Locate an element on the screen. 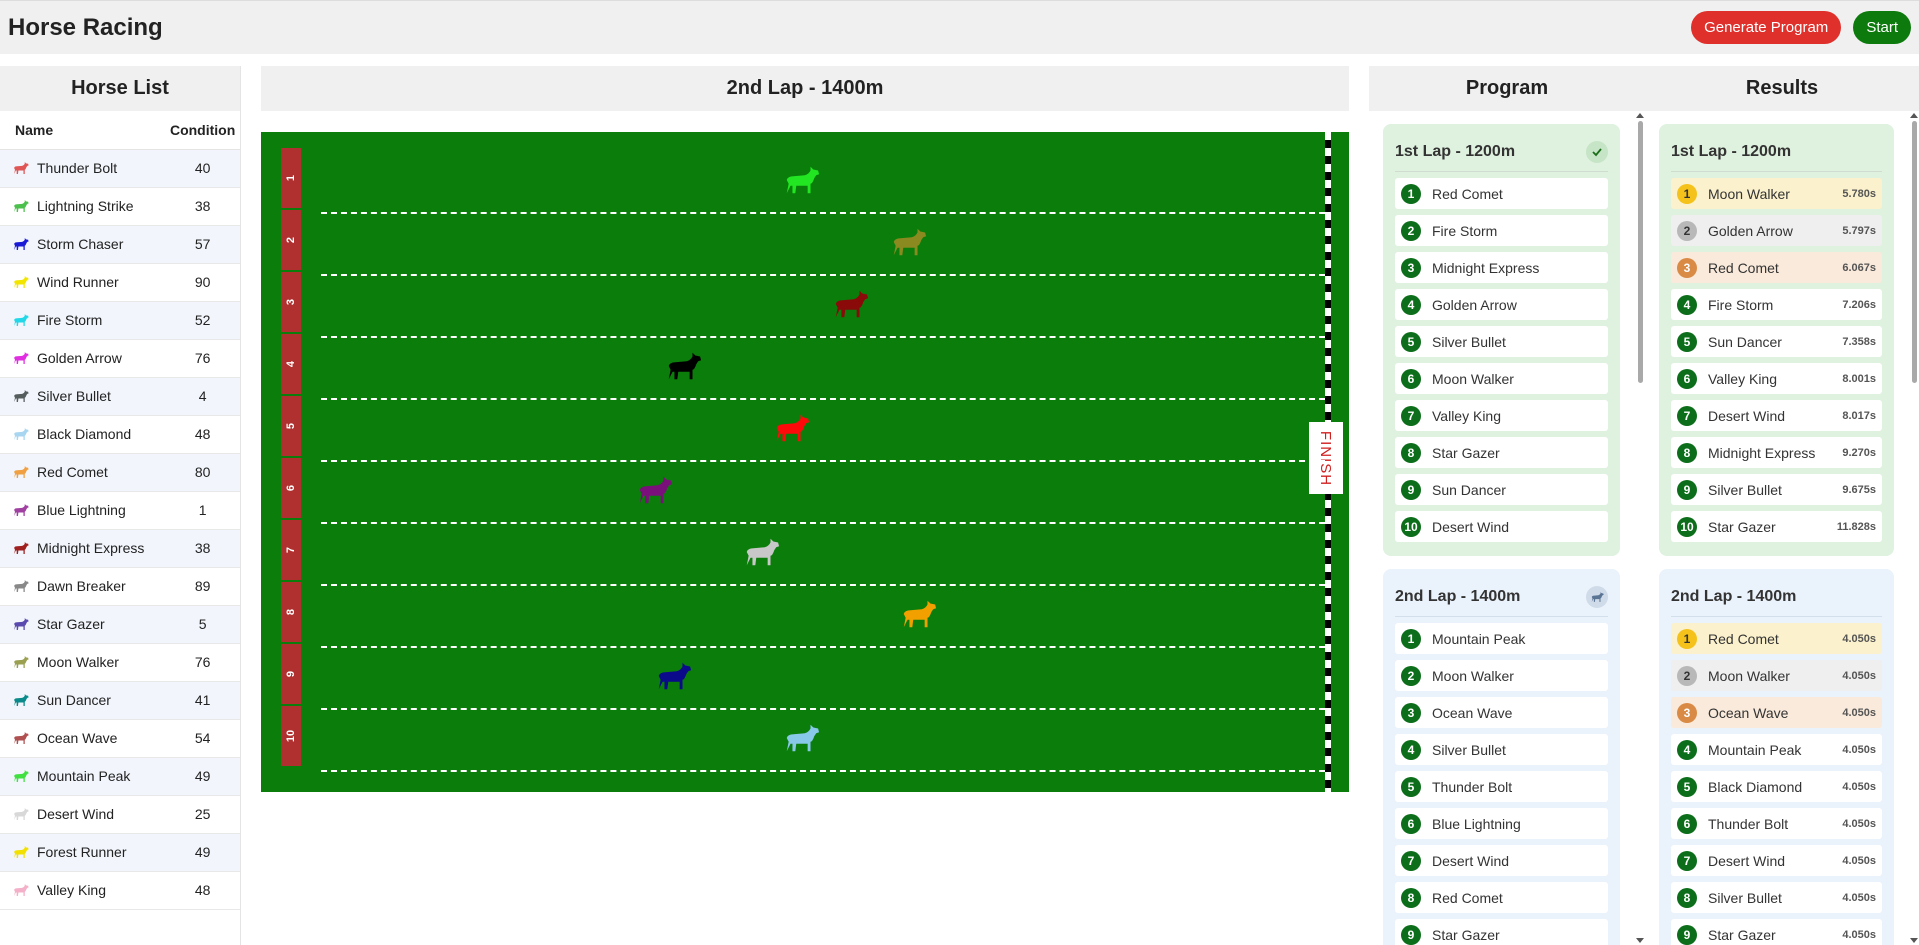 The image size is (1919, 945). lane-number-text: 7 is located at coordinates (291, 550).